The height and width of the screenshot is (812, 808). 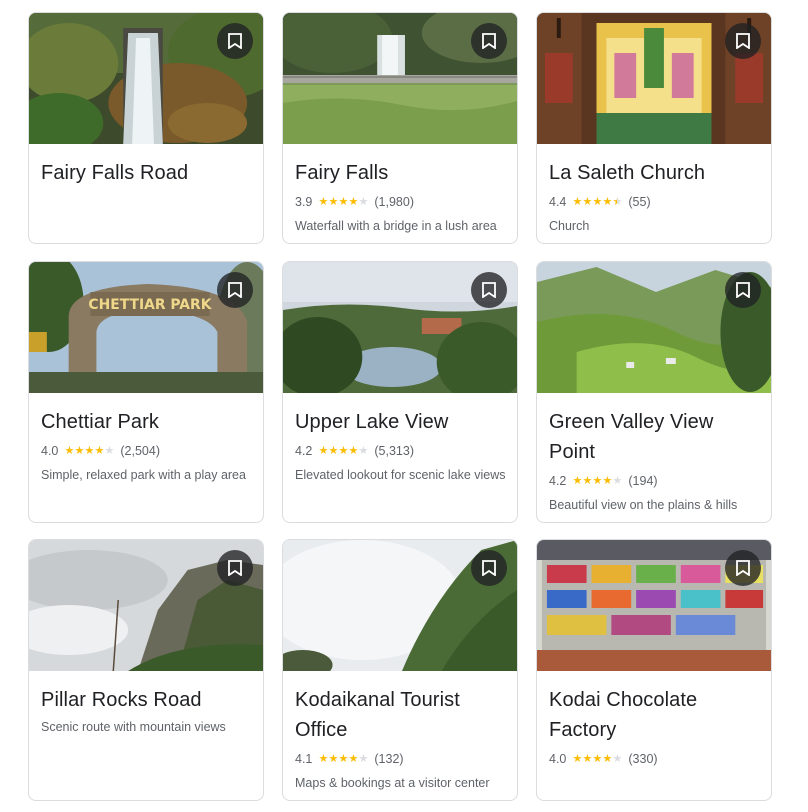 What do you see at coordinates (400, 173) in the screenshot?
I see `place-name: Fairy Falls` at bounding box center [400, 173].